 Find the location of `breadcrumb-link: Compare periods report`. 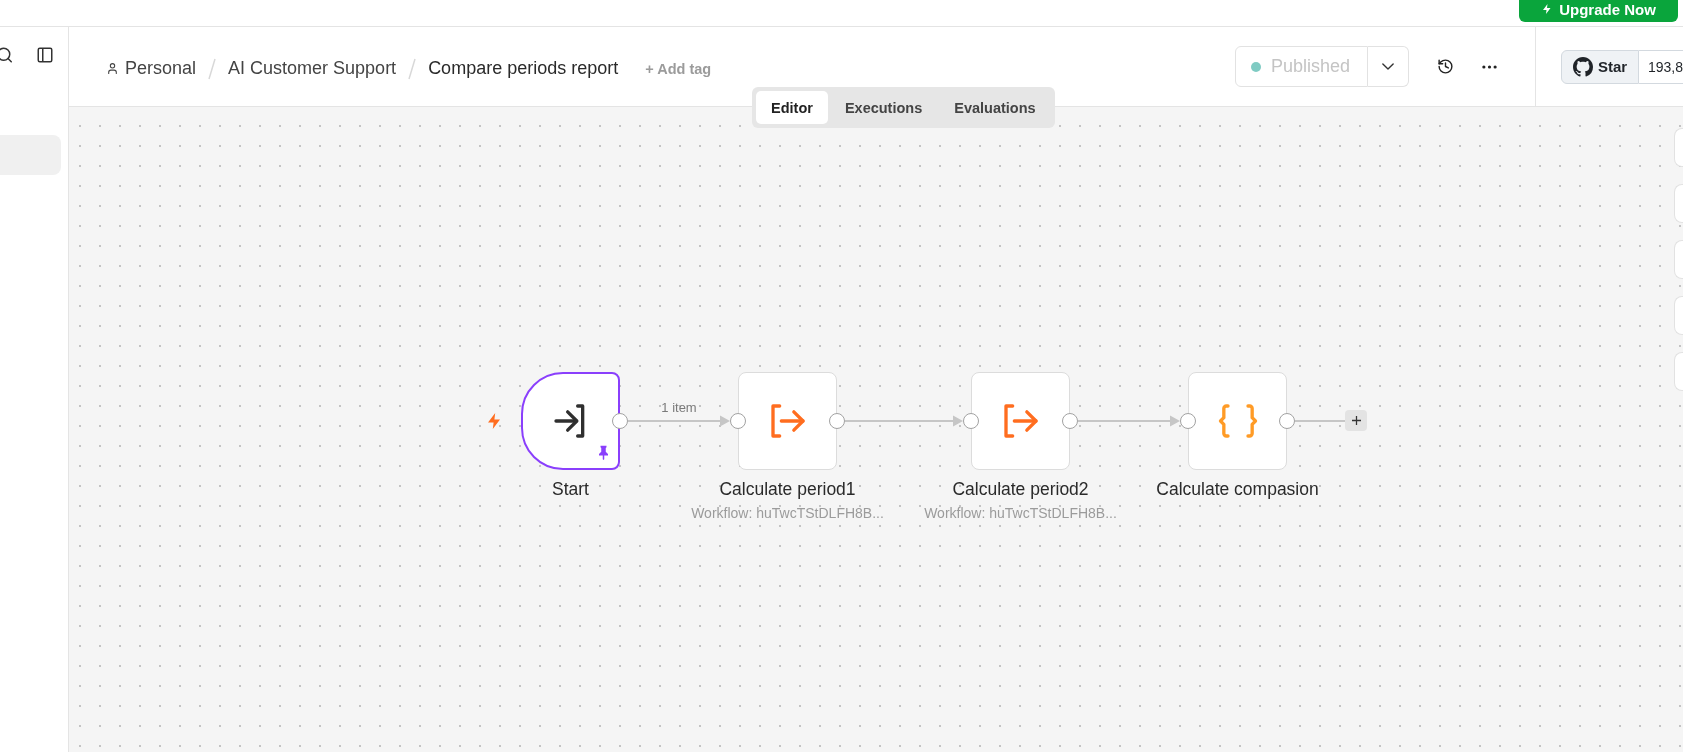

breadcrumb-link: Compare periods report is located at coordinates (523, 68).